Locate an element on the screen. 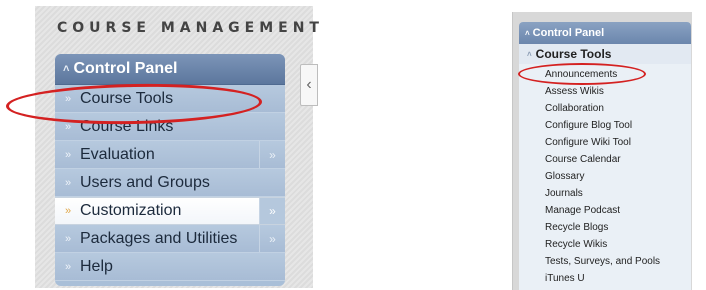  menu-item-label: Help is located at coordinates (96, 266).